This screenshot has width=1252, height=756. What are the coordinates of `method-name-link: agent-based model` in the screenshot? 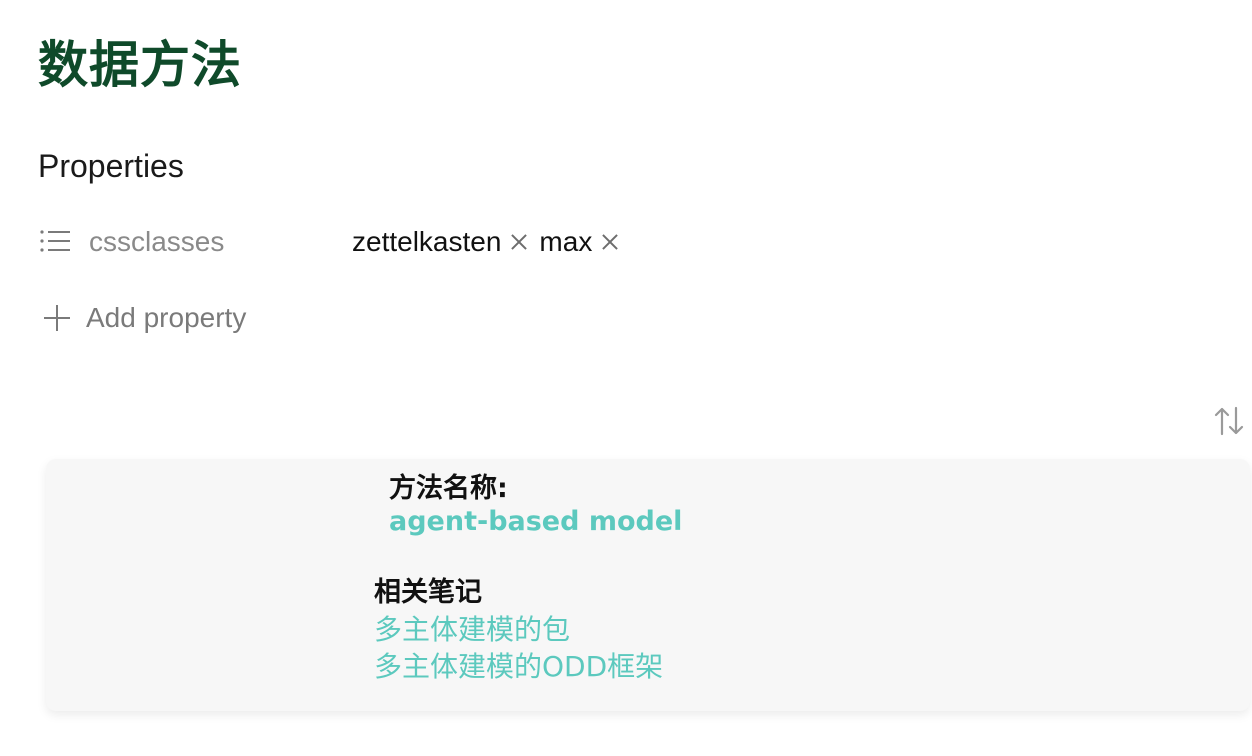 It's located at (535, 522).